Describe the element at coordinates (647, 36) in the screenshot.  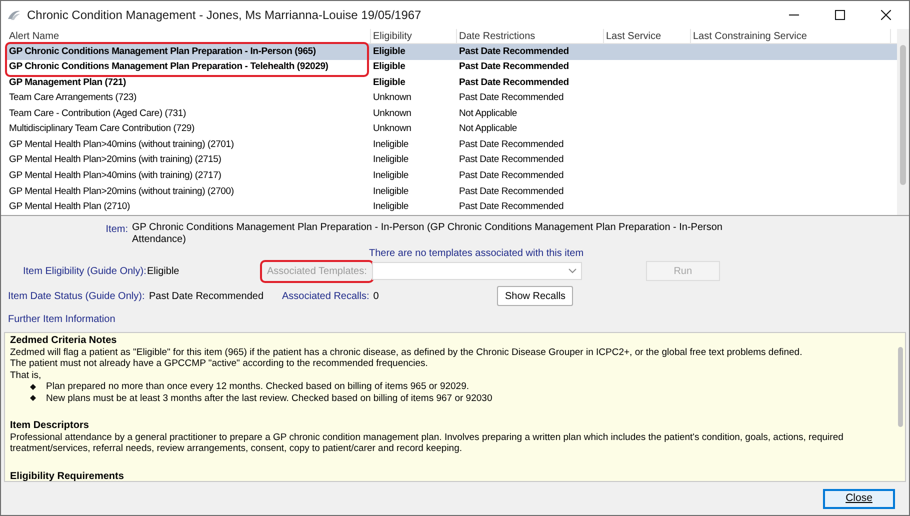
I see `column-header: Last Service` at that location.